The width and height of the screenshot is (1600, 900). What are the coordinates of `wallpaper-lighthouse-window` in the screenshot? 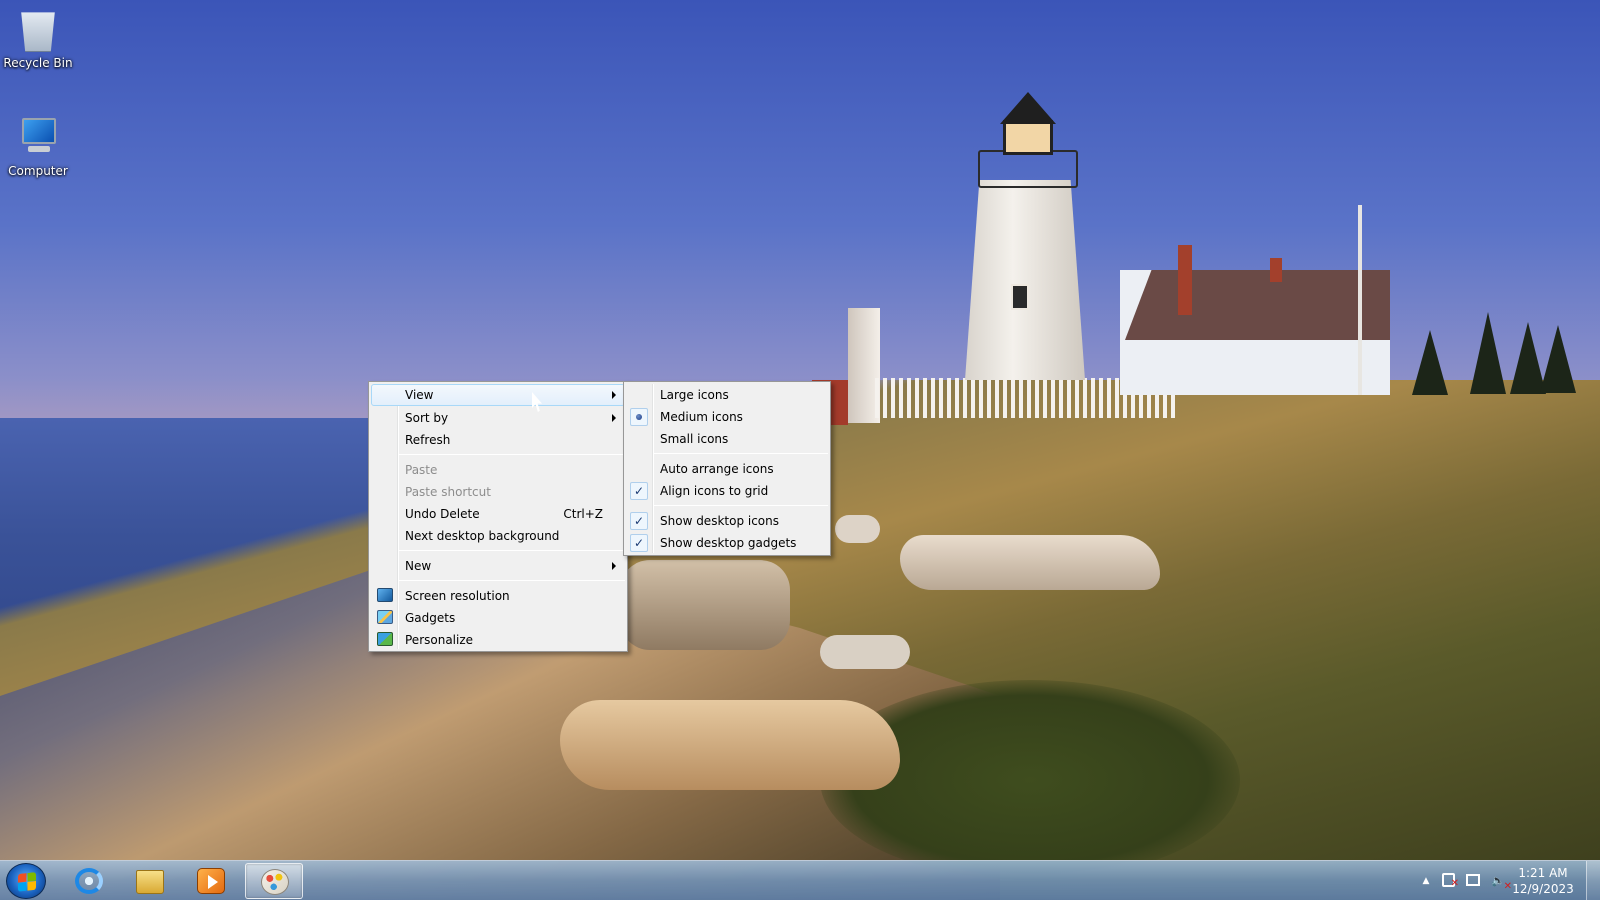 It's located at (1020, 297).